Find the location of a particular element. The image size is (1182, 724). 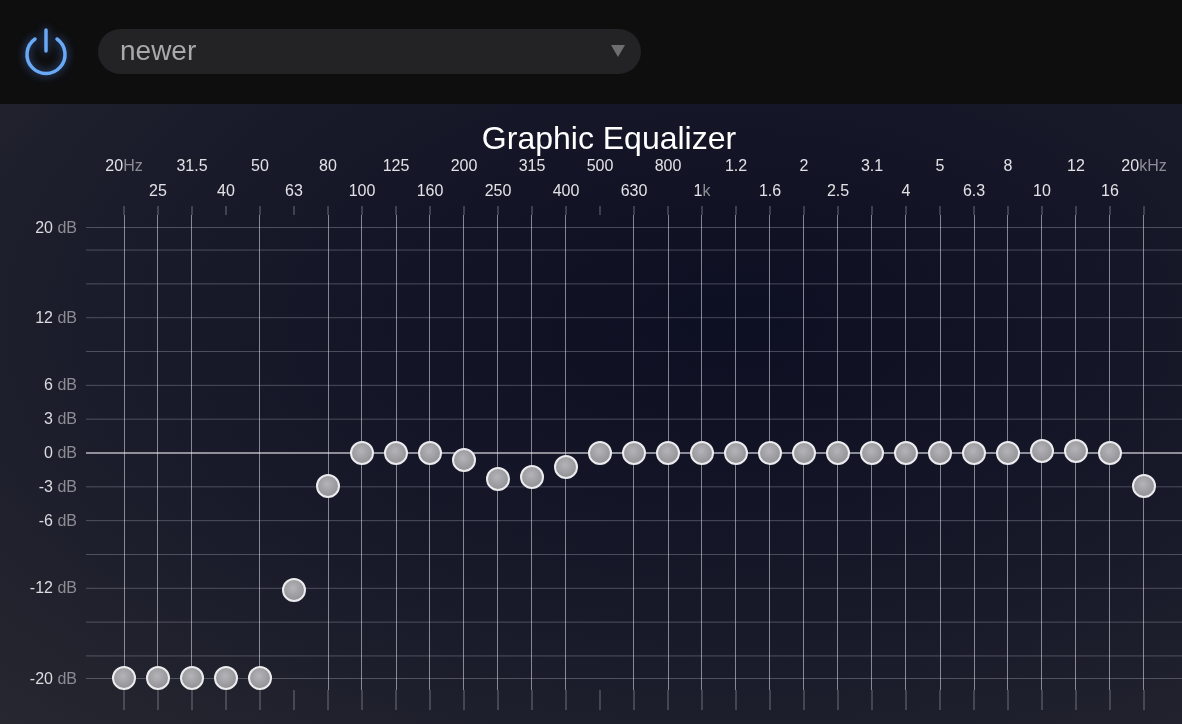

preset-dropdown: newer is located at coordinates (369, 51).